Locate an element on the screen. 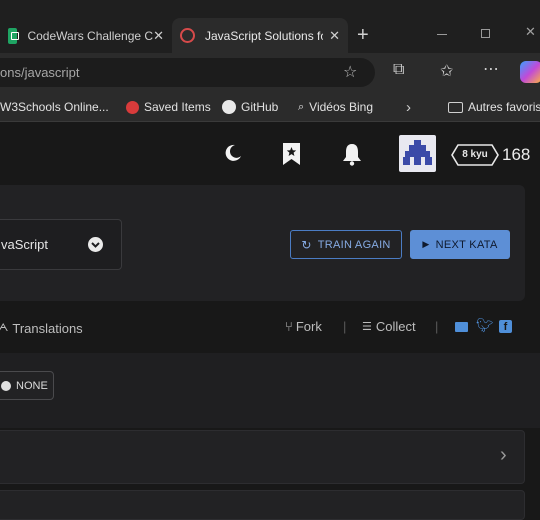 This screenshot has width=540, height=520. stack-icon: ☰ is located at coordinates (367, 327).